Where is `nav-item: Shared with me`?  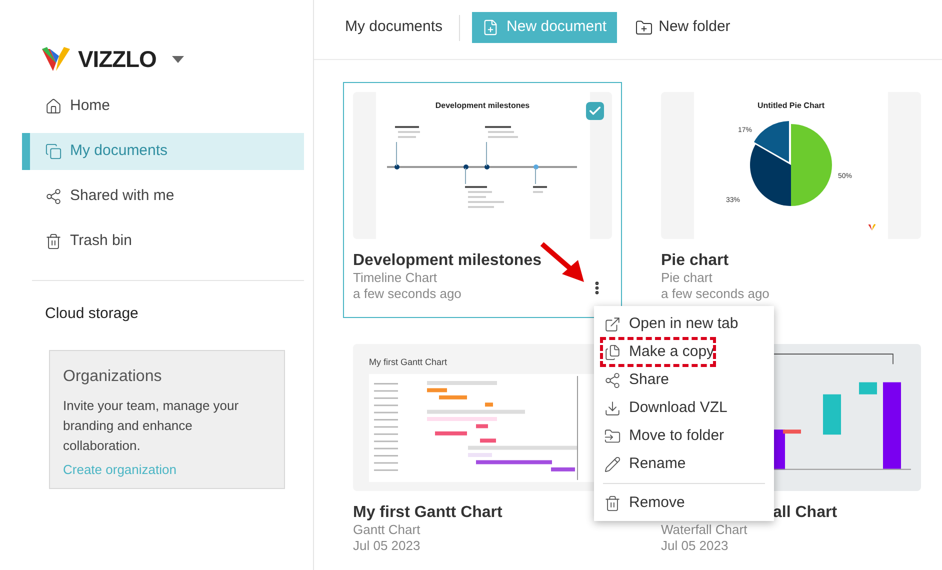
nav-item: Shared with me is located at coordinates (163, 196).